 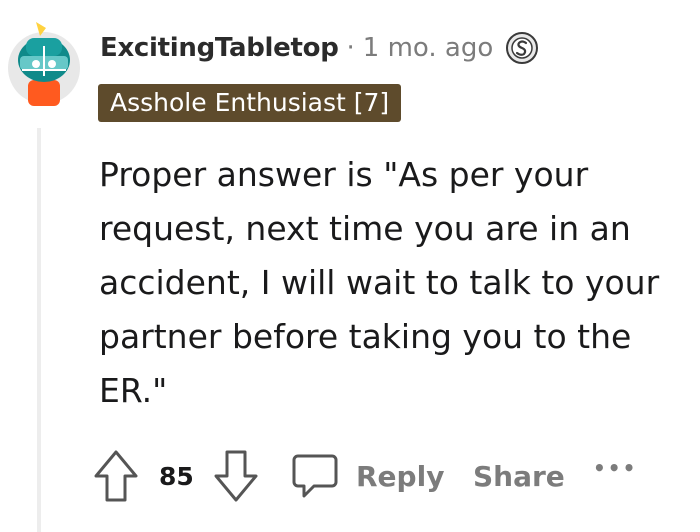 I want to click on username: ExcitingTabletop, so click(x=219, y=48).